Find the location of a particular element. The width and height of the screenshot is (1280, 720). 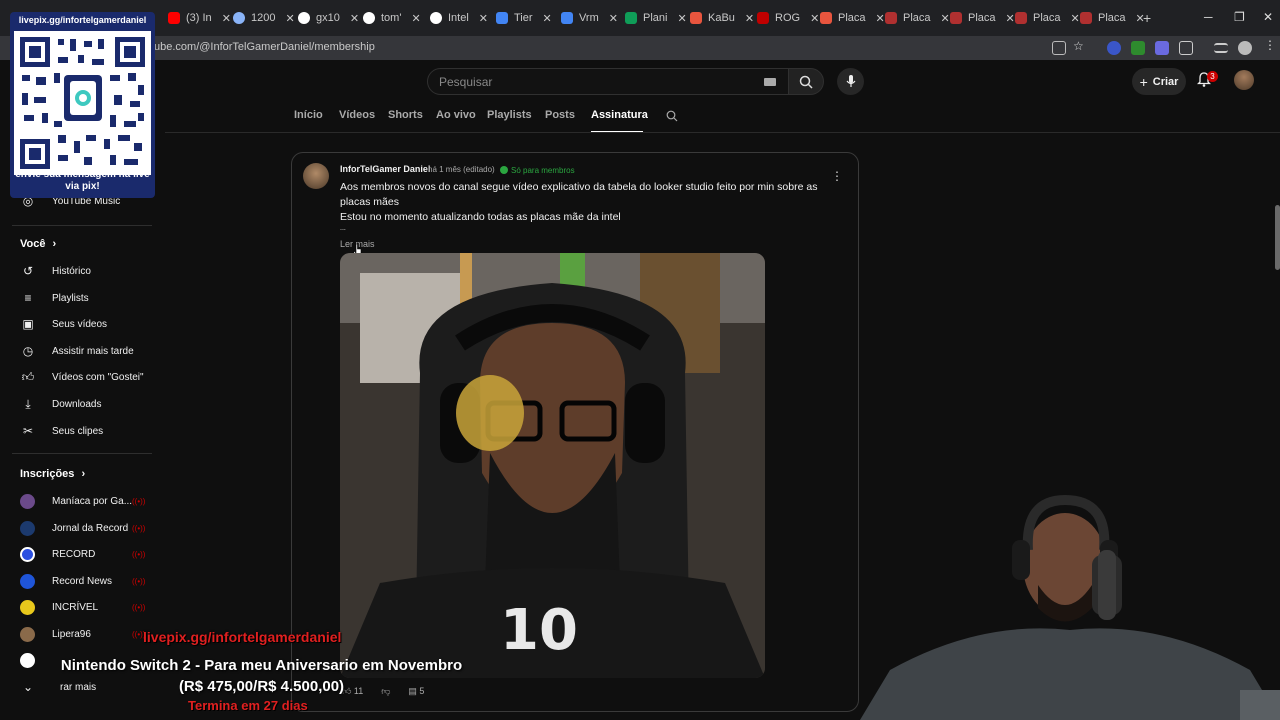

close-window-icon: ✕ is located at coordinates (1268, 17).